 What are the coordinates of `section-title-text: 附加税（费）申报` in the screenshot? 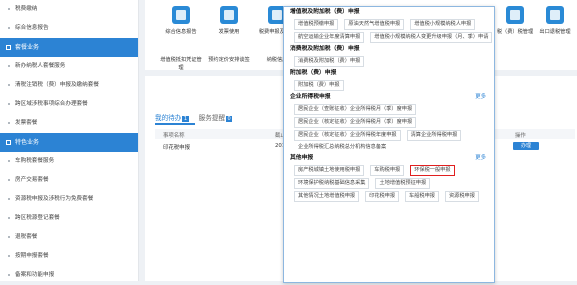 It's located at (313, 73).